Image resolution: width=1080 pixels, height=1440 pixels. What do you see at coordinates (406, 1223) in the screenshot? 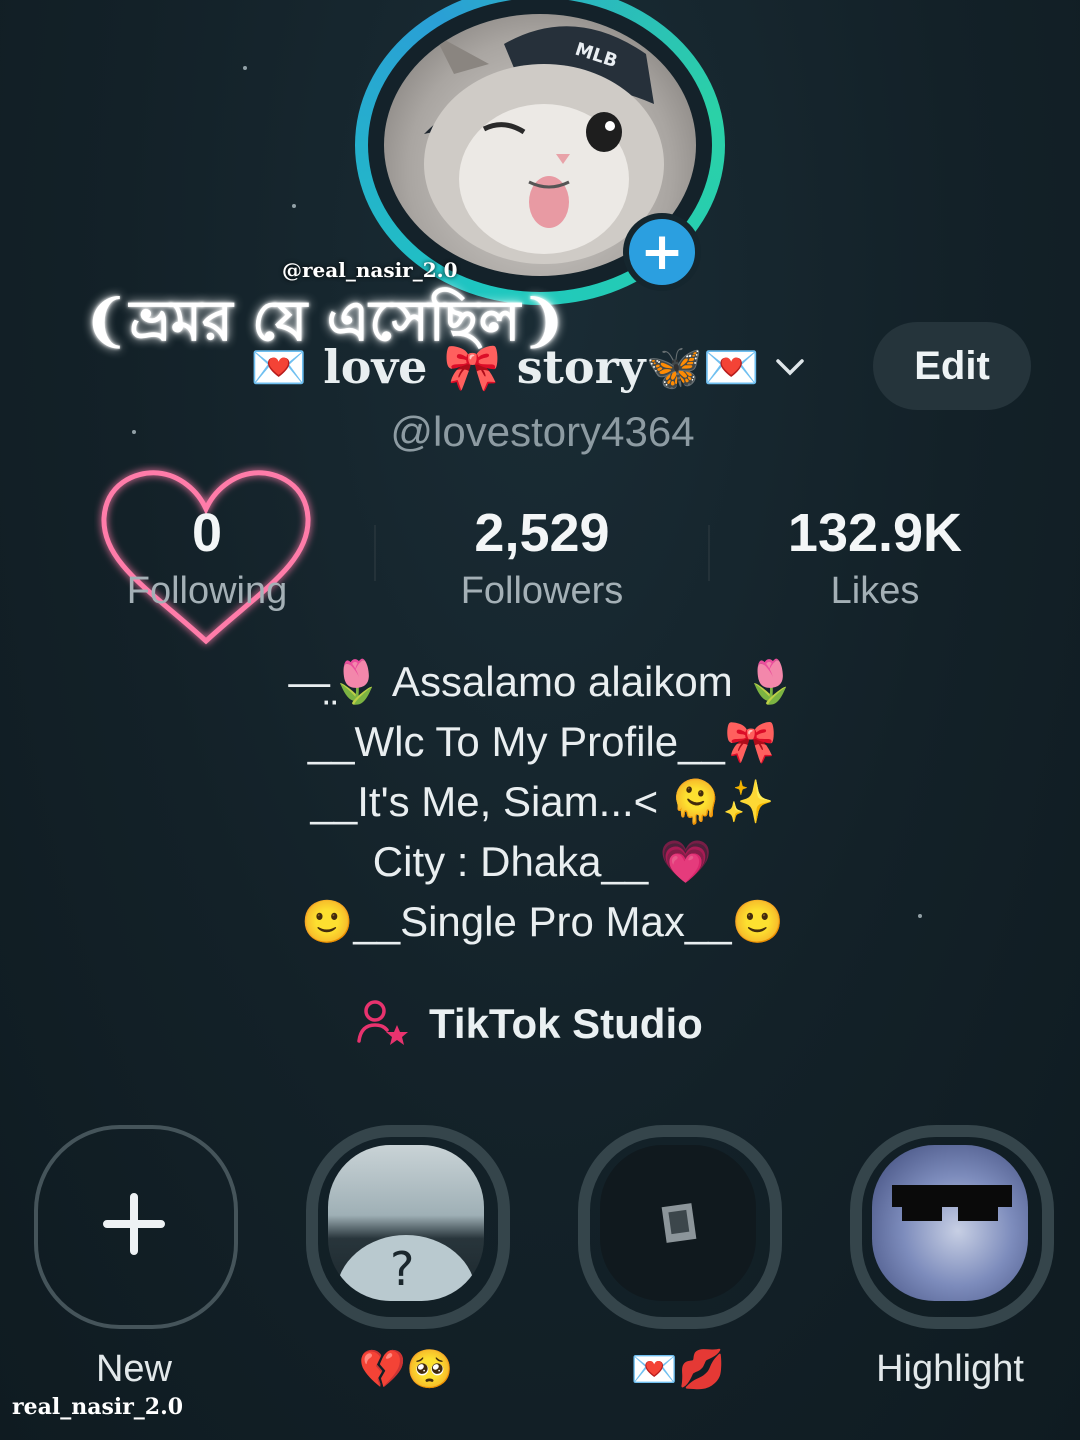
I see `highlight-thumbnail: ?` at bounding box center [406, 1223].